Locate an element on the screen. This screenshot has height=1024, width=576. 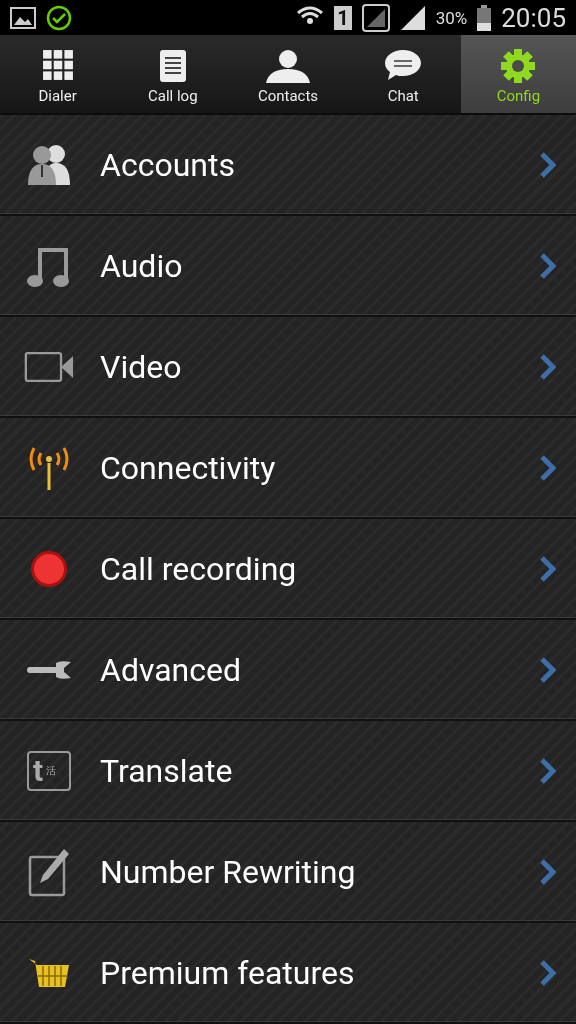
dial-pad-icon is located at coordinates (57, 65).